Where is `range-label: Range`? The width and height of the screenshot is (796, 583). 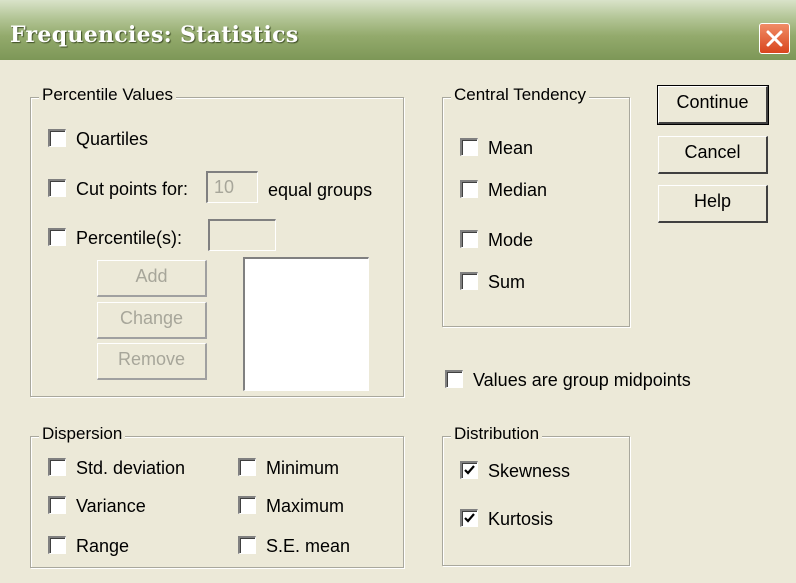
range-label: Range is located at coordinates (103, 546).